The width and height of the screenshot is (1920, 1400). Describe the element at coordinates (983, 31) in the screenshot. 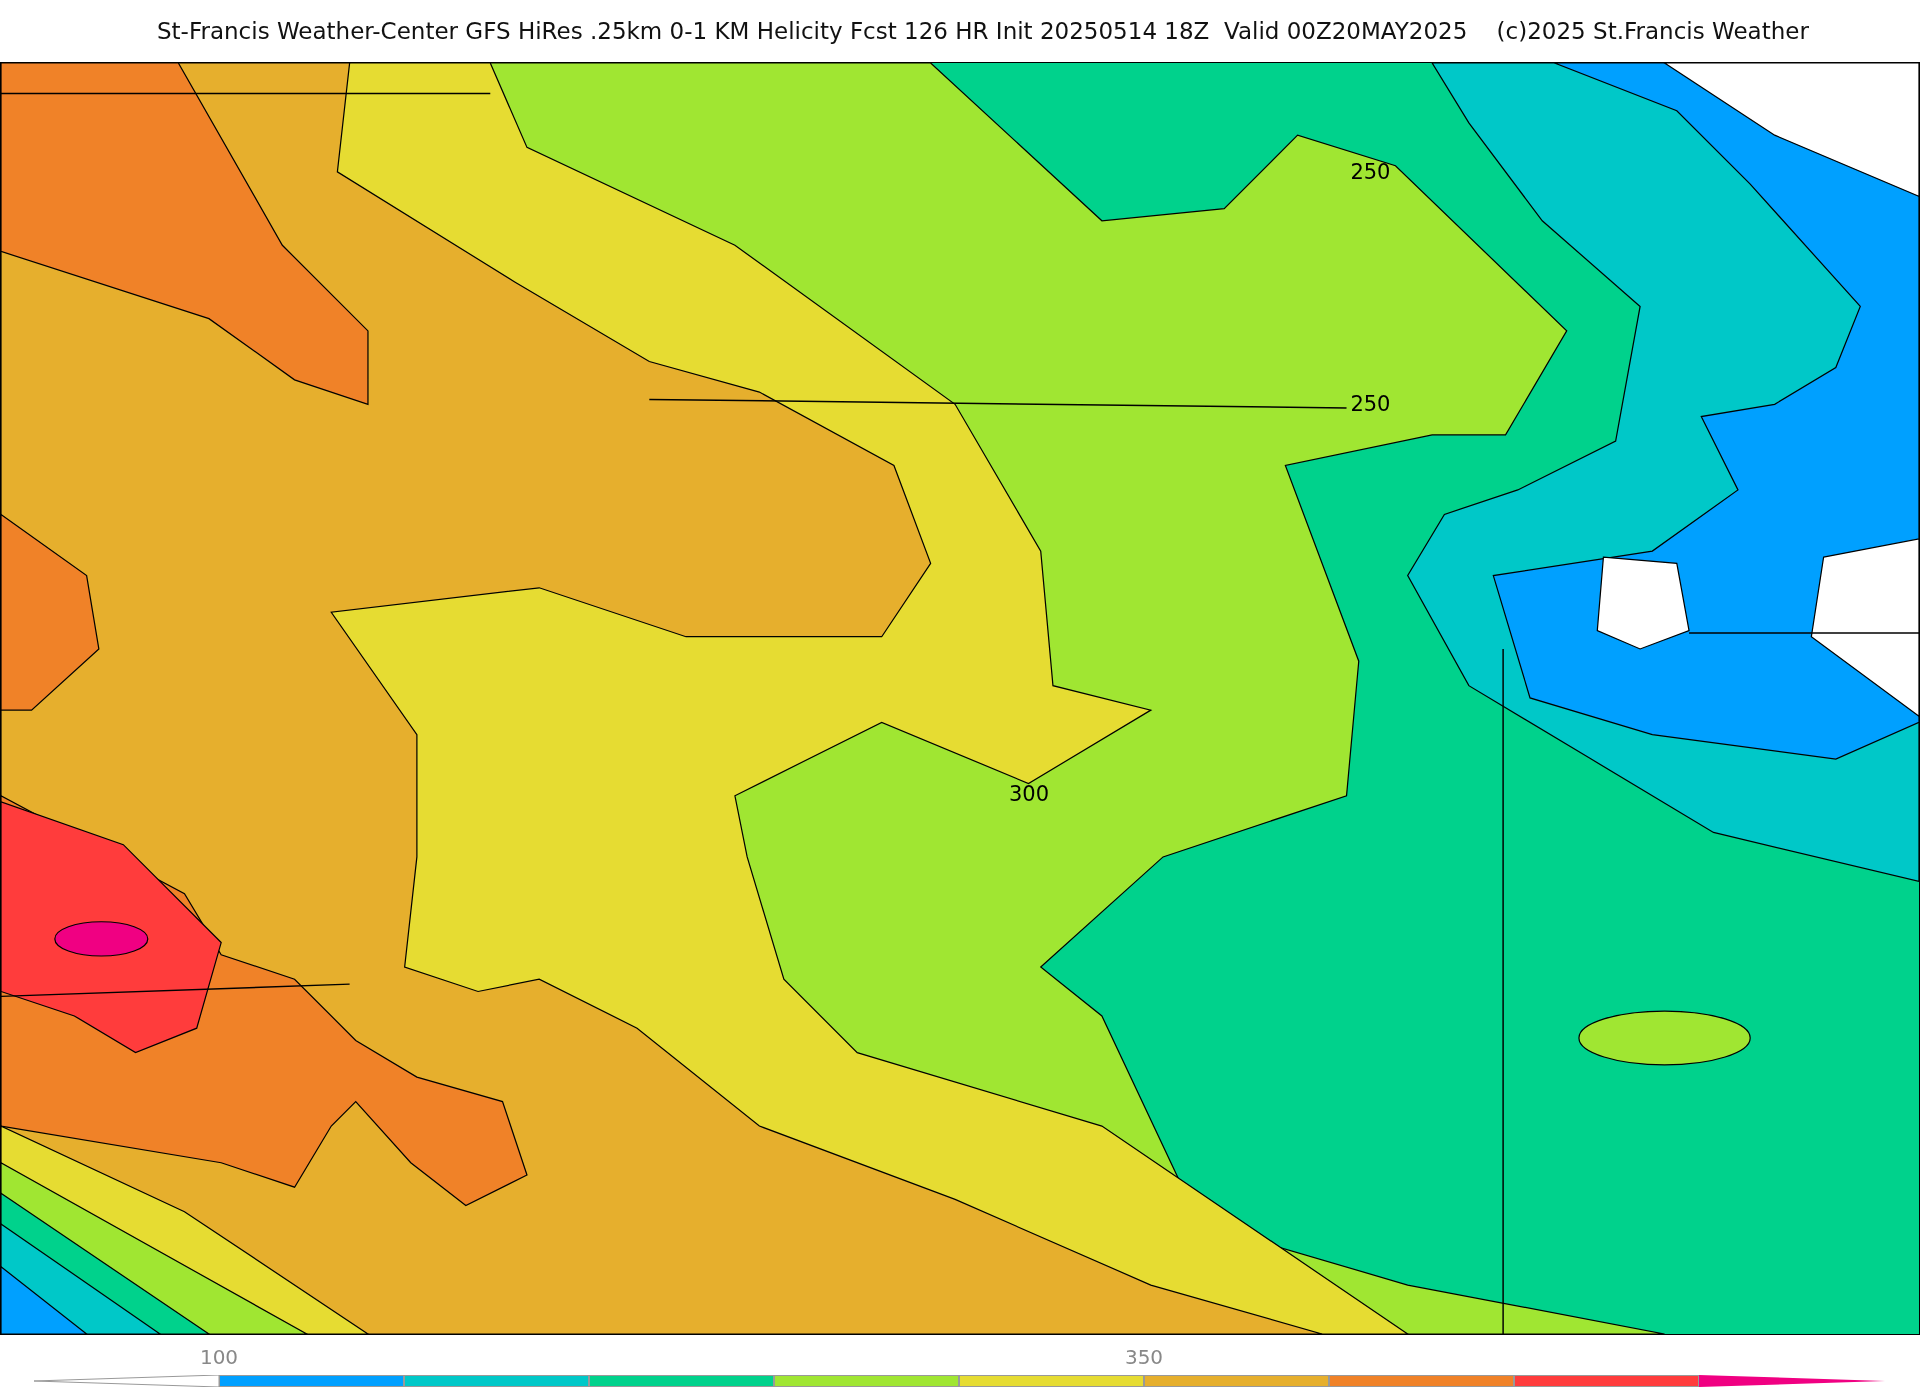

I see `chart-title: St-Francis Weather-Center GFS HiRes .25km 0-1 KM Helicity Fcst 126 HR Init 20250514 18Z Valid 00Z20MAY2025 (c)2025 St.Francis Weather` at that location.